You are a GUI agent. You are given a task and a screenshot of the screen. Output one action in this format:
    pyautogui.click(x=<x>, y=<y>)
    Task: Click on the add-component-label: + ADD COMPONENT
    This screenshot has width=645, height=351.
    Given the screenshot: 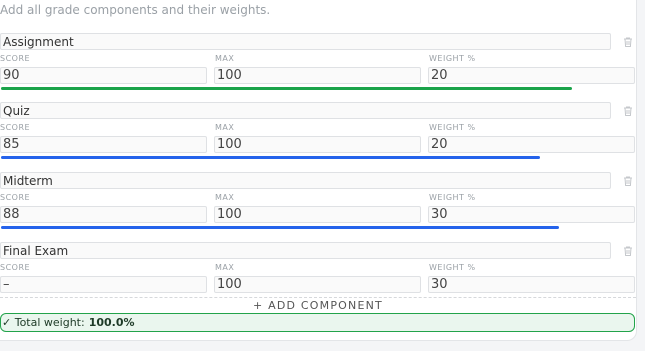 What is the action you would take?
    pyautogui.click(x=318, y=305)
    